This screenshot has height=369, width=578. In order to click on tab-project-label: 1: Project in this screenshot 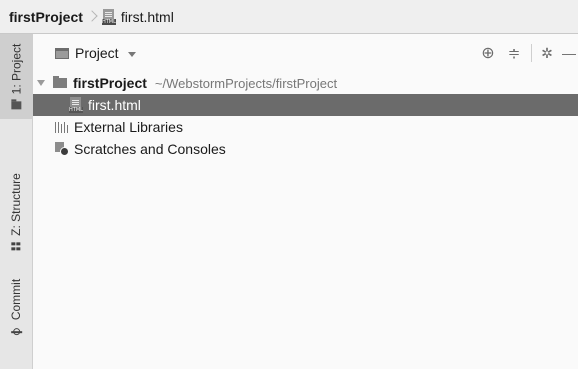, I will do `click(16, 68)`.